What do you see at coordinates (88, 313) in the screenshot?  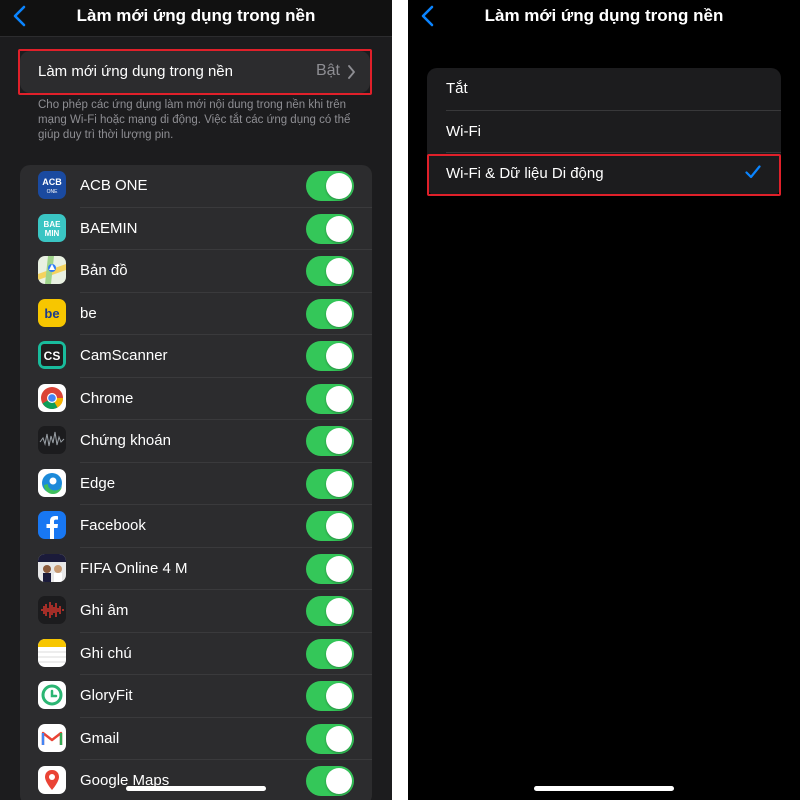 I see `app-name: be` at bounding box center [88, 313].